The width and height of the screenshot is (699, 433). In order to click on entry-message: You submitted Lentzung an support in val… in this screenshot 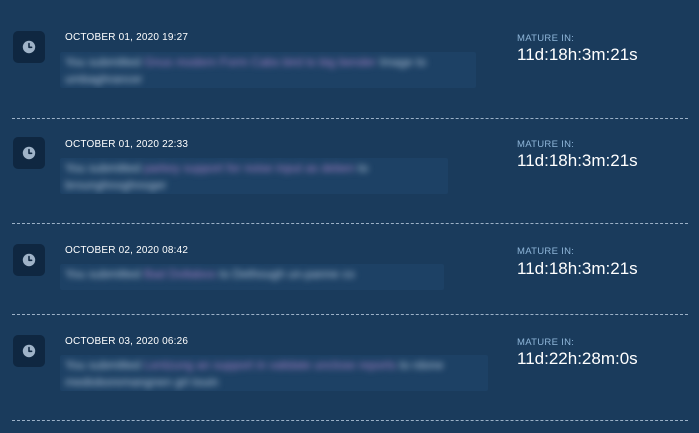, I will do `click(274, 373)`.